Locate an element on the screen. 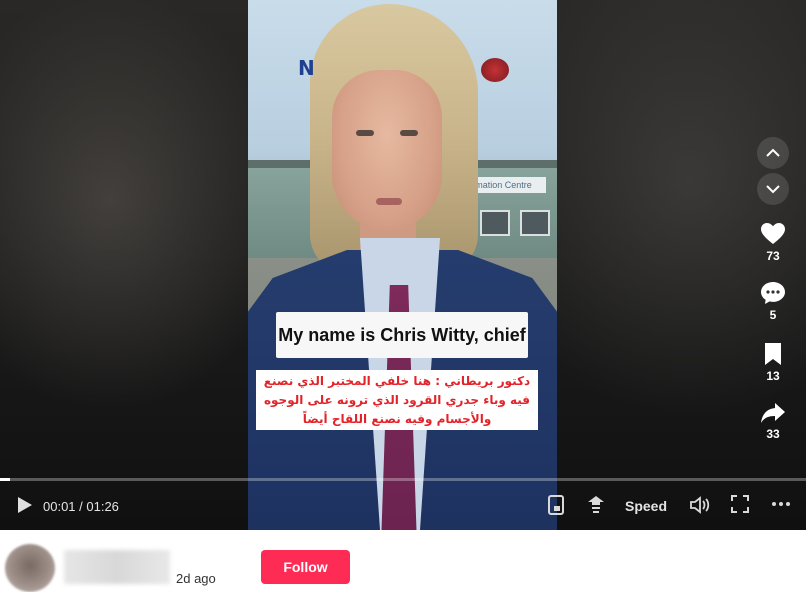 This screenshot has width=806, height=592. channel-logo-n: N is located at coordinates (306, 68).